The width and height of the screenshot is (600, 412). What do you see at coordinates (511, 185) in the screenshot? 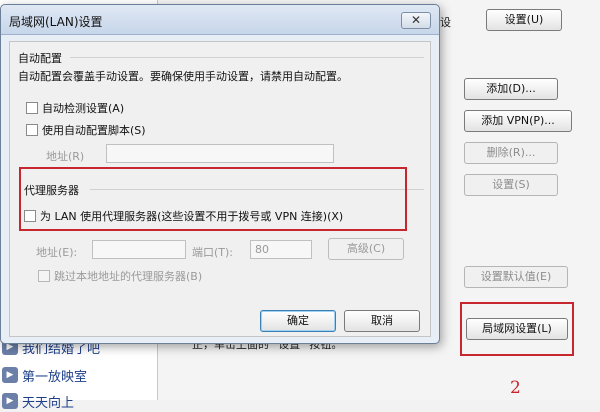
I see `settings-s-button: 设置(S)` at bounding box center [511, 185].